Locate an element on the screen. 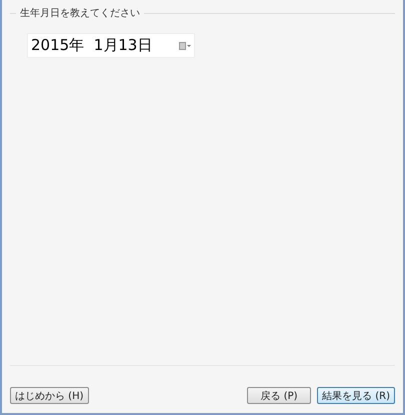  calendar-dropdown-icon is located at coordinates (185, 46).